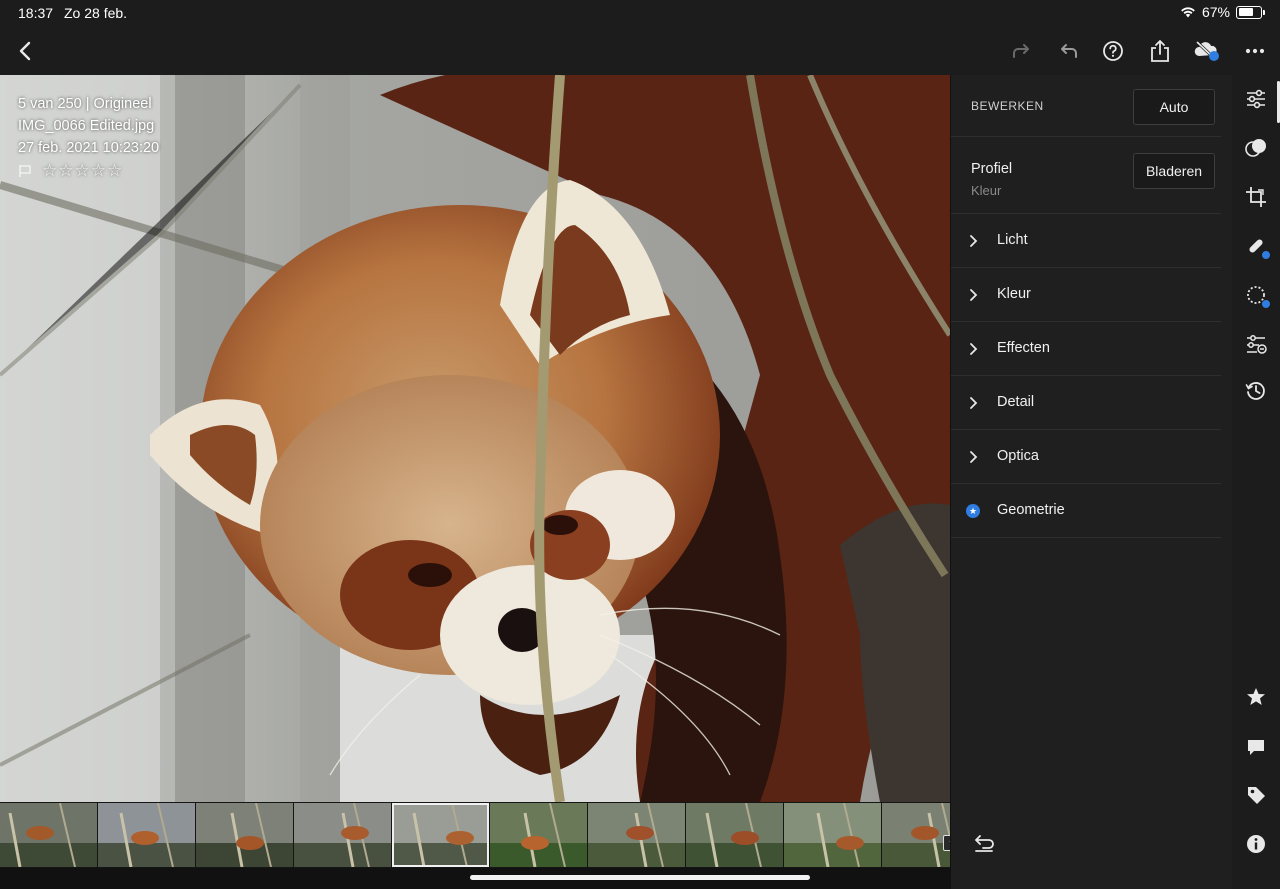 The width and height of the screenshot is (1280, 889). I want to click on star-icon, so click(1256, 696).